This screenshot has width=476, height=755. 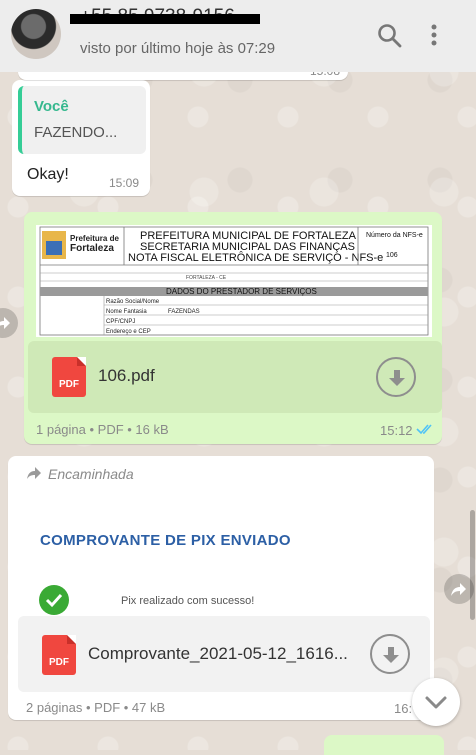 What do you see at coordinates (36, 34) in the screenshot?
I see `contact-avatar` at bounding box center [36, 34].